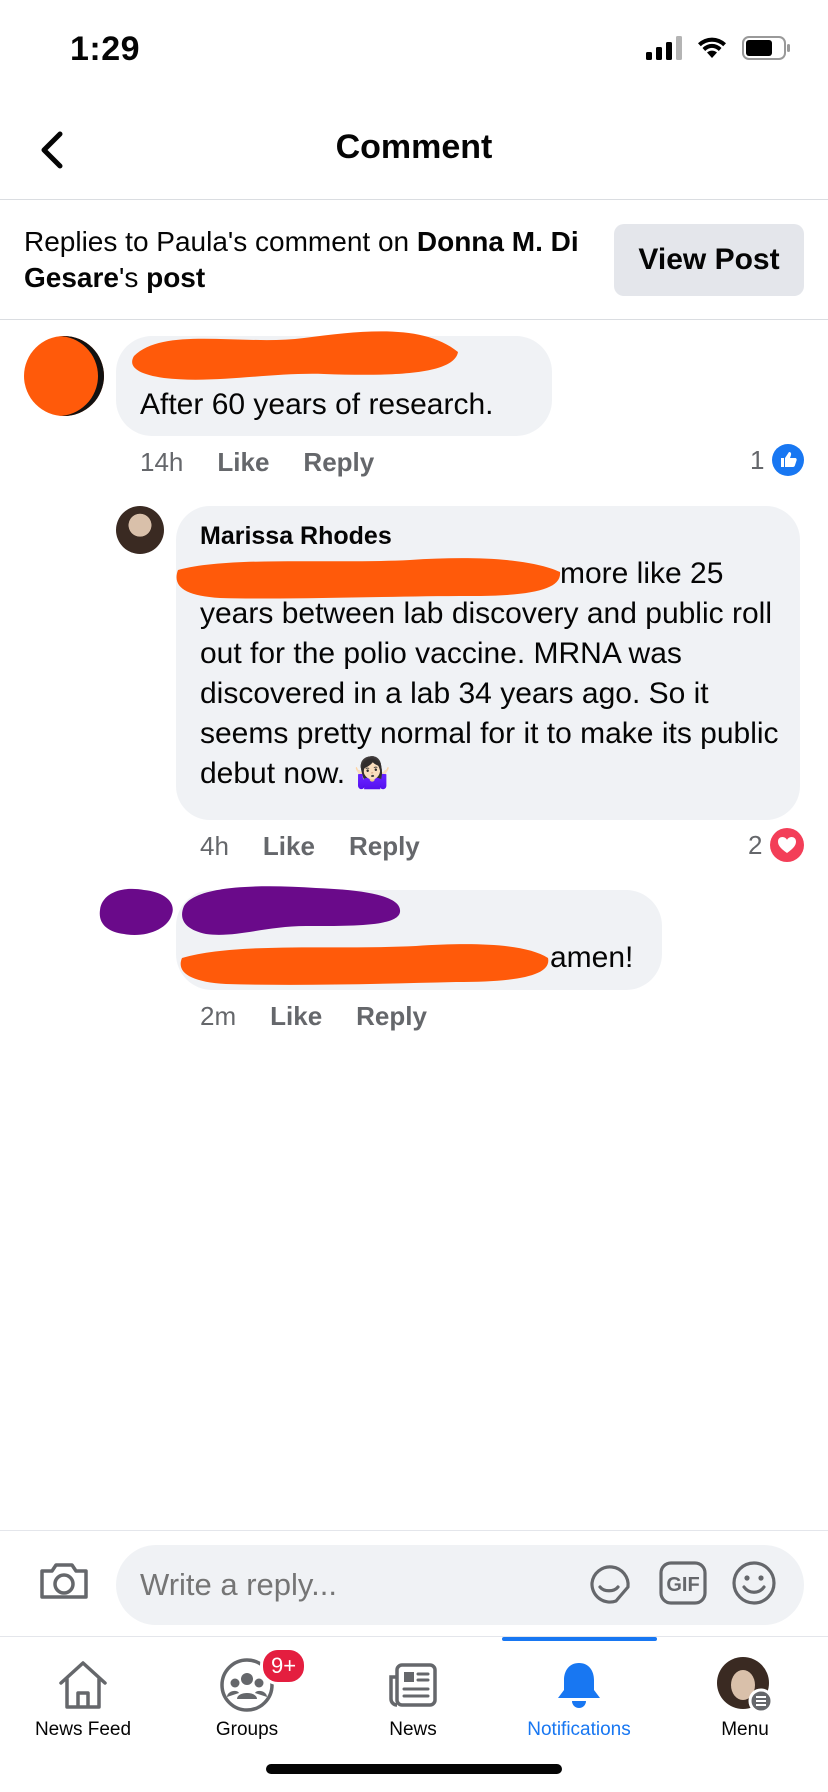 Image resolution: width=828 pixels, height=1792 pixels. I want to click on tab-groups: Groups, so click(247, 1697).